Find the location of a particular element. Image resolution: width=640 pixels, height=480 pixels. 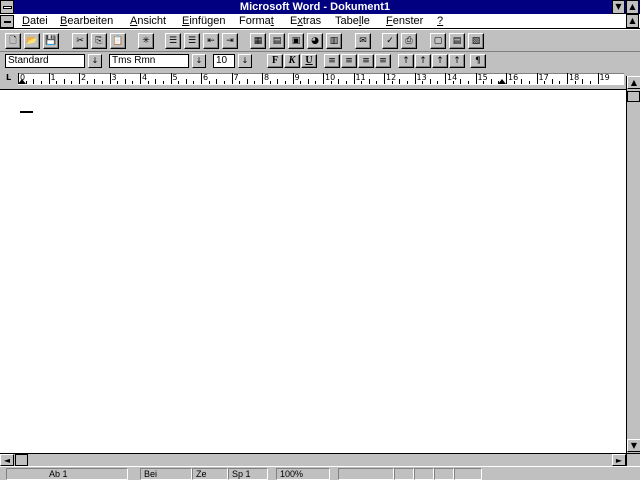

insert-chart-button: ▥ is located at coordinates (334, 41).